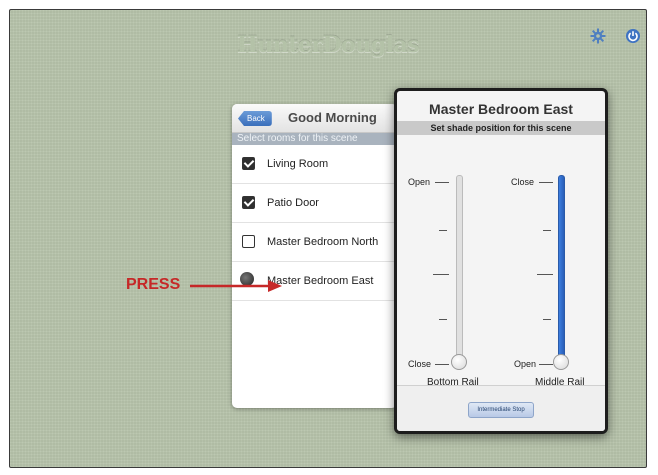 Image resolution: width=658 pixels, height=475 pixels. What do you see at coordinates (525, 364) in the screenshot?
I see `middle-rail-bottom-label: Open` at bounding box center [525, 364].